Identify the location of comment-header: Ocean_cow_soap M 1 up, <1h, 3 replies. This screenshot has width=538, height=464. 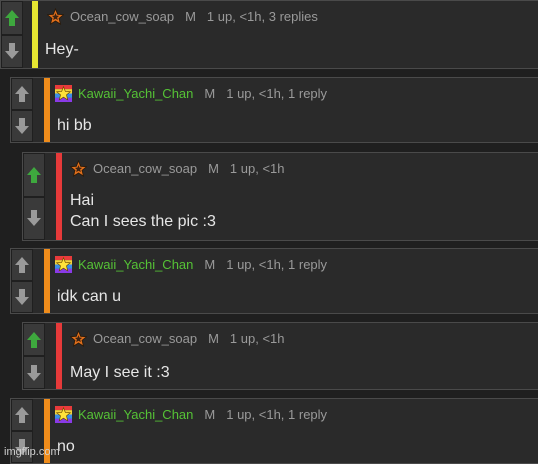
(182, 16).